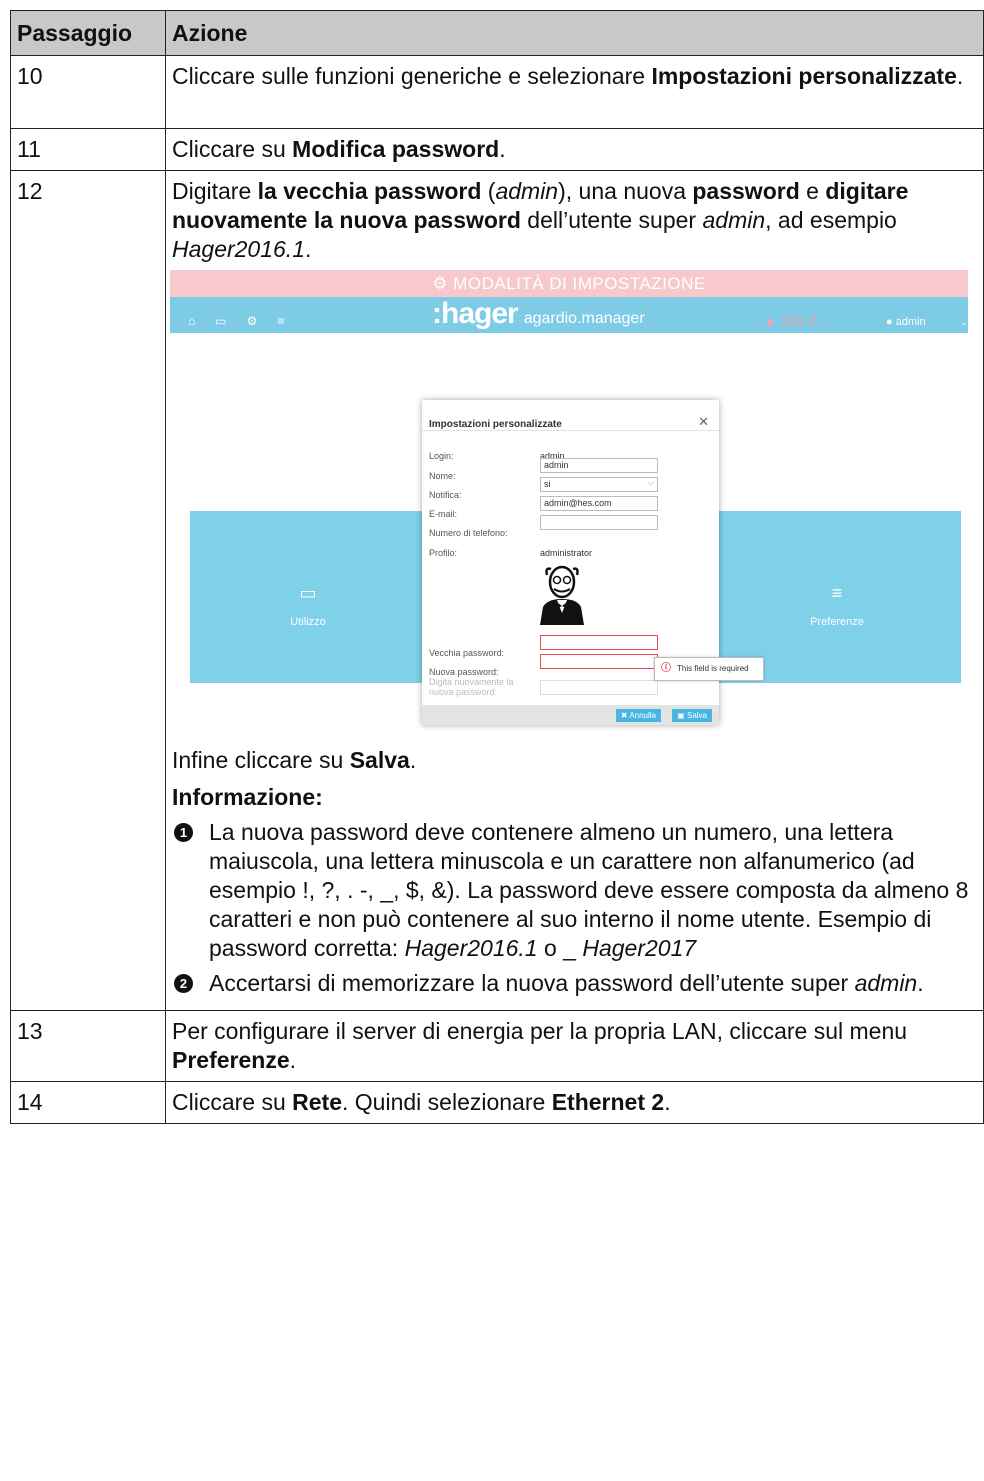 This screenshot has height=1481, width=984. Describe the element at coordinates (247, 797) in the screenshot. I see `info-title: Informazione:` at that location.